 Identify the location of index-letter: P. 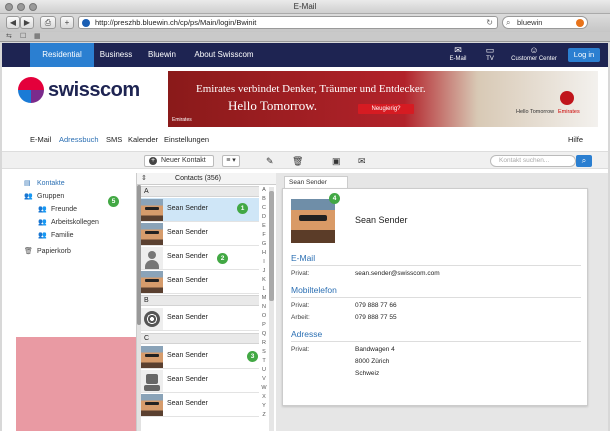
(264, 325).